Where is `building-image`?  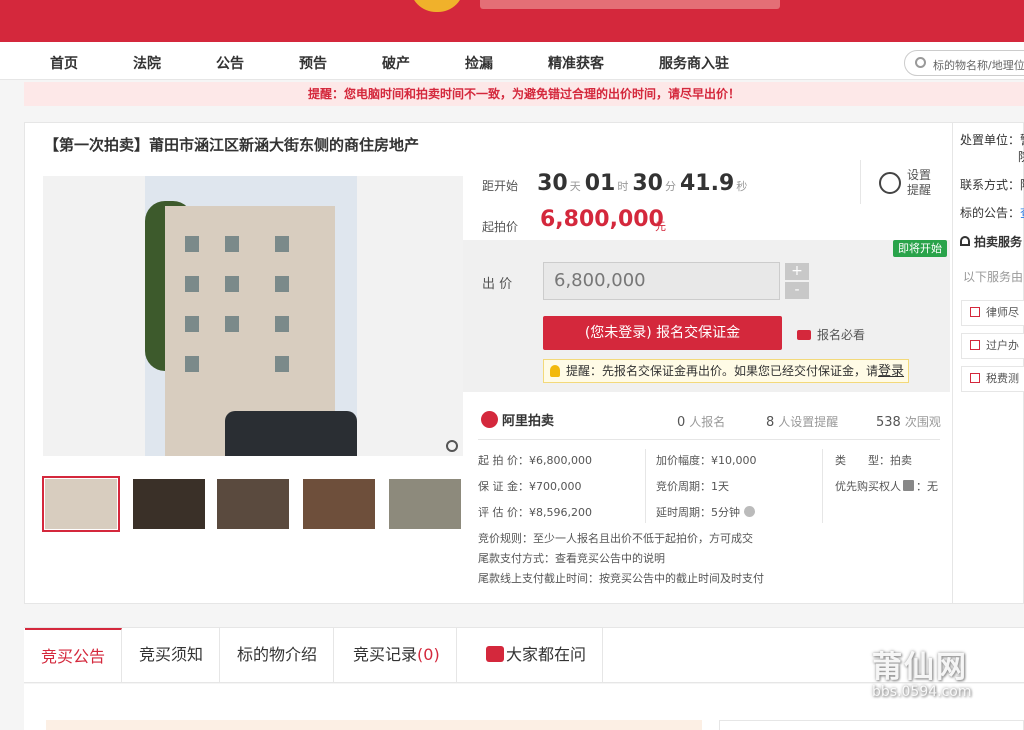 building-image is located at coordinates (251, 316).